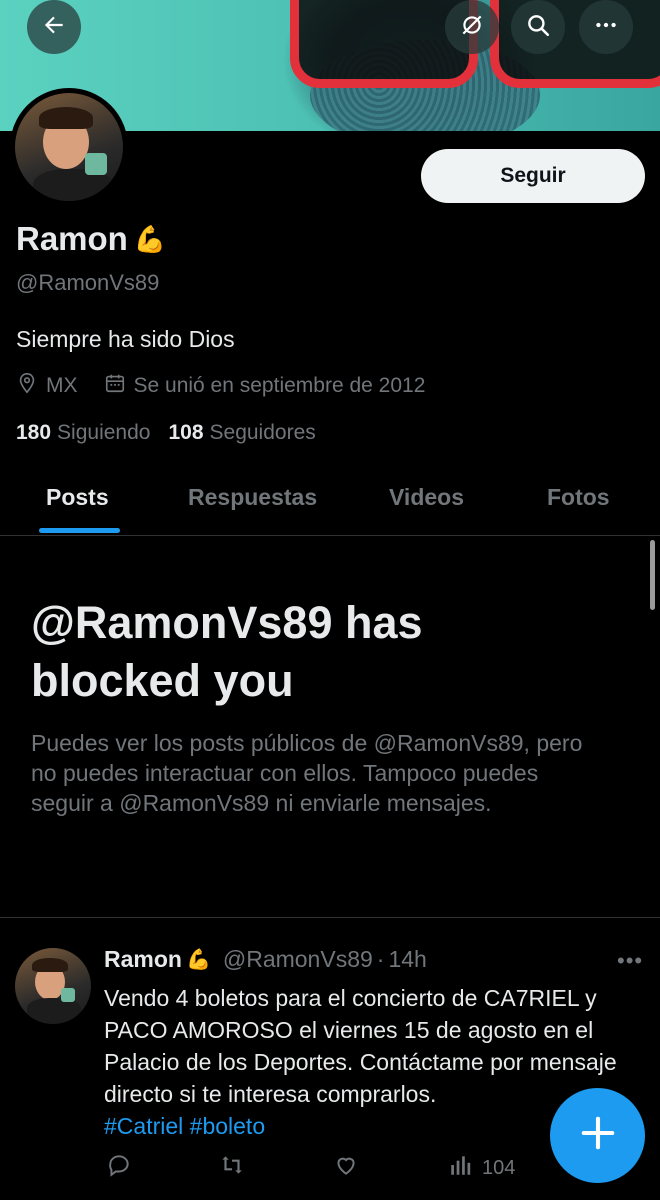 The width and height of the screenshot is (660, 1200). Describe the element at coordinates (227, 1126) in the screenshot. I see `hashtag-boleto: #boleto` at that location.